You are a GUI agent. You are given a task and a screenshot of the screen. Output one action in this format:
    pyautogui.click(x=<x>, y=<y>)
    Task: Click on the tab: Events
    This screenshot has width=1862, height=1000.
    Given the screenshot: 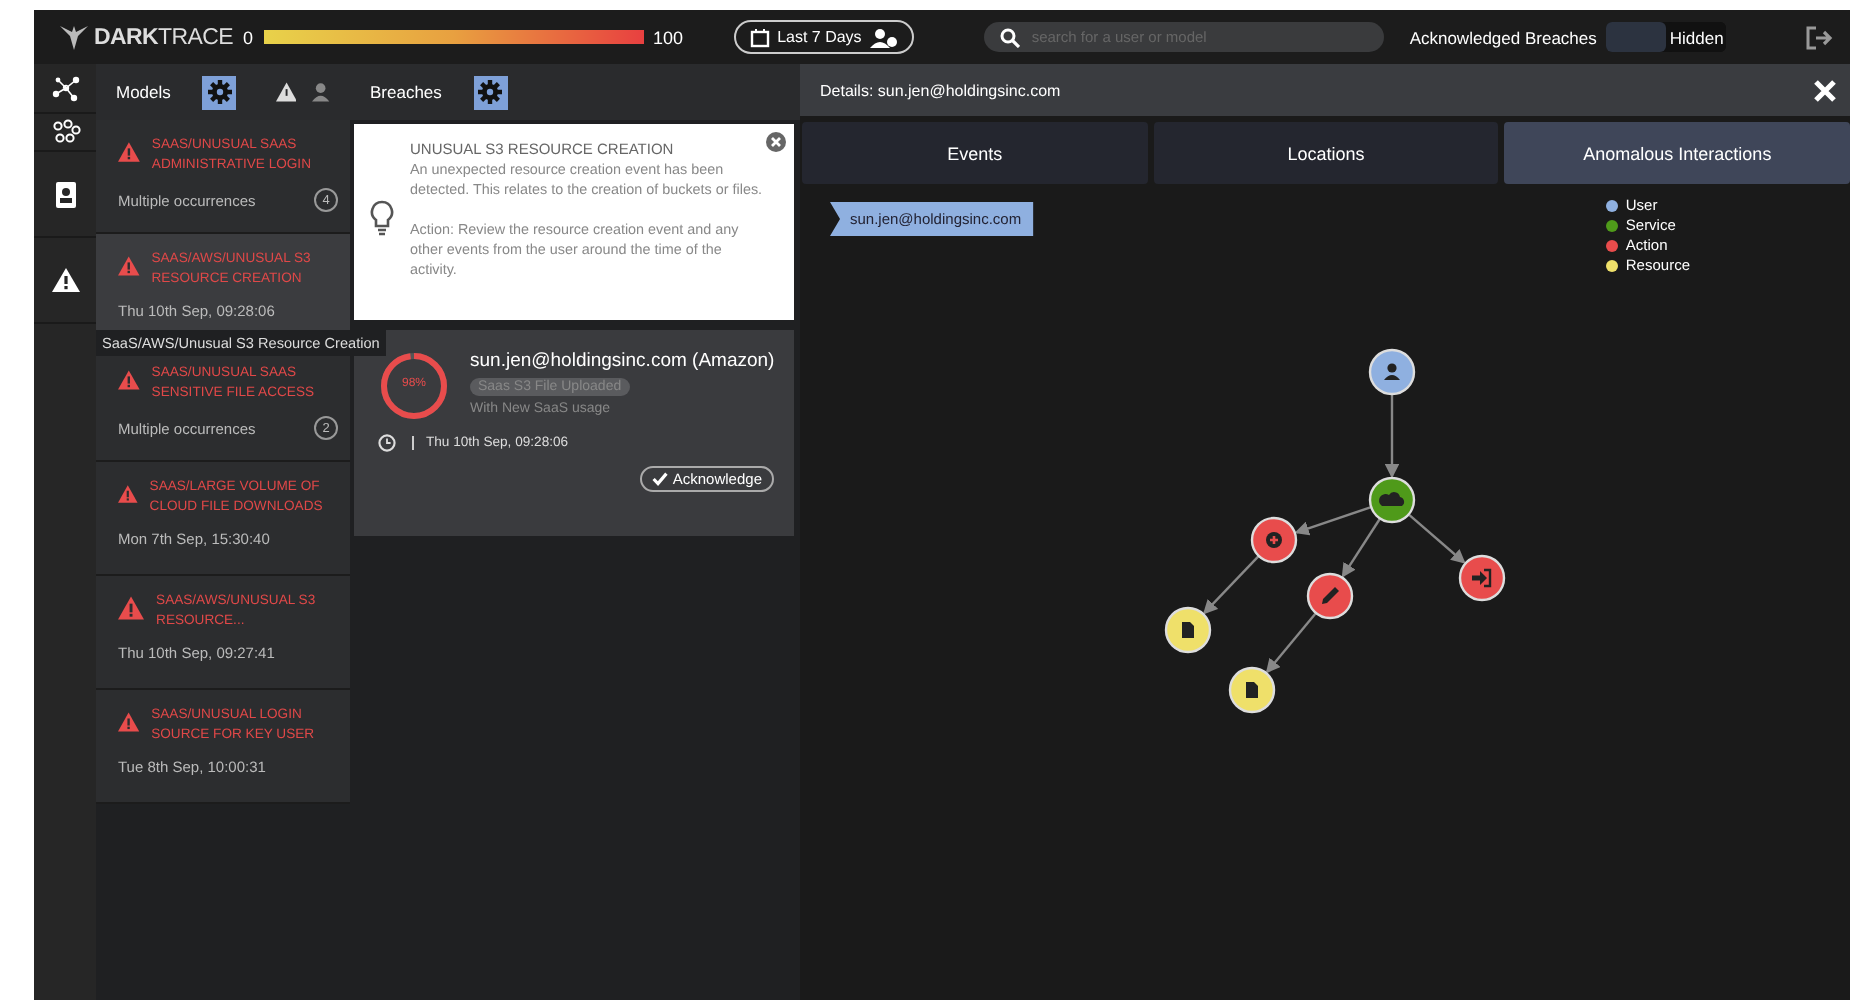 What is the action you would take?
    pyautogui.click(x=975, y=153)
    